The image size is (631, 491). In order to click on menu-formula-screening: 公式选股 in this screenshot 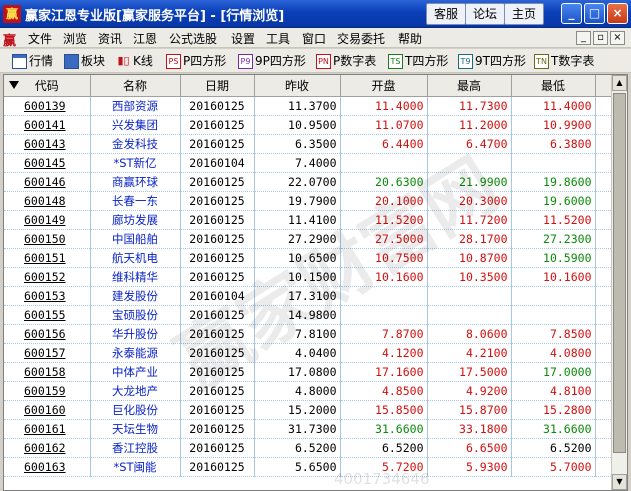, I will do `click(193, 38)`.